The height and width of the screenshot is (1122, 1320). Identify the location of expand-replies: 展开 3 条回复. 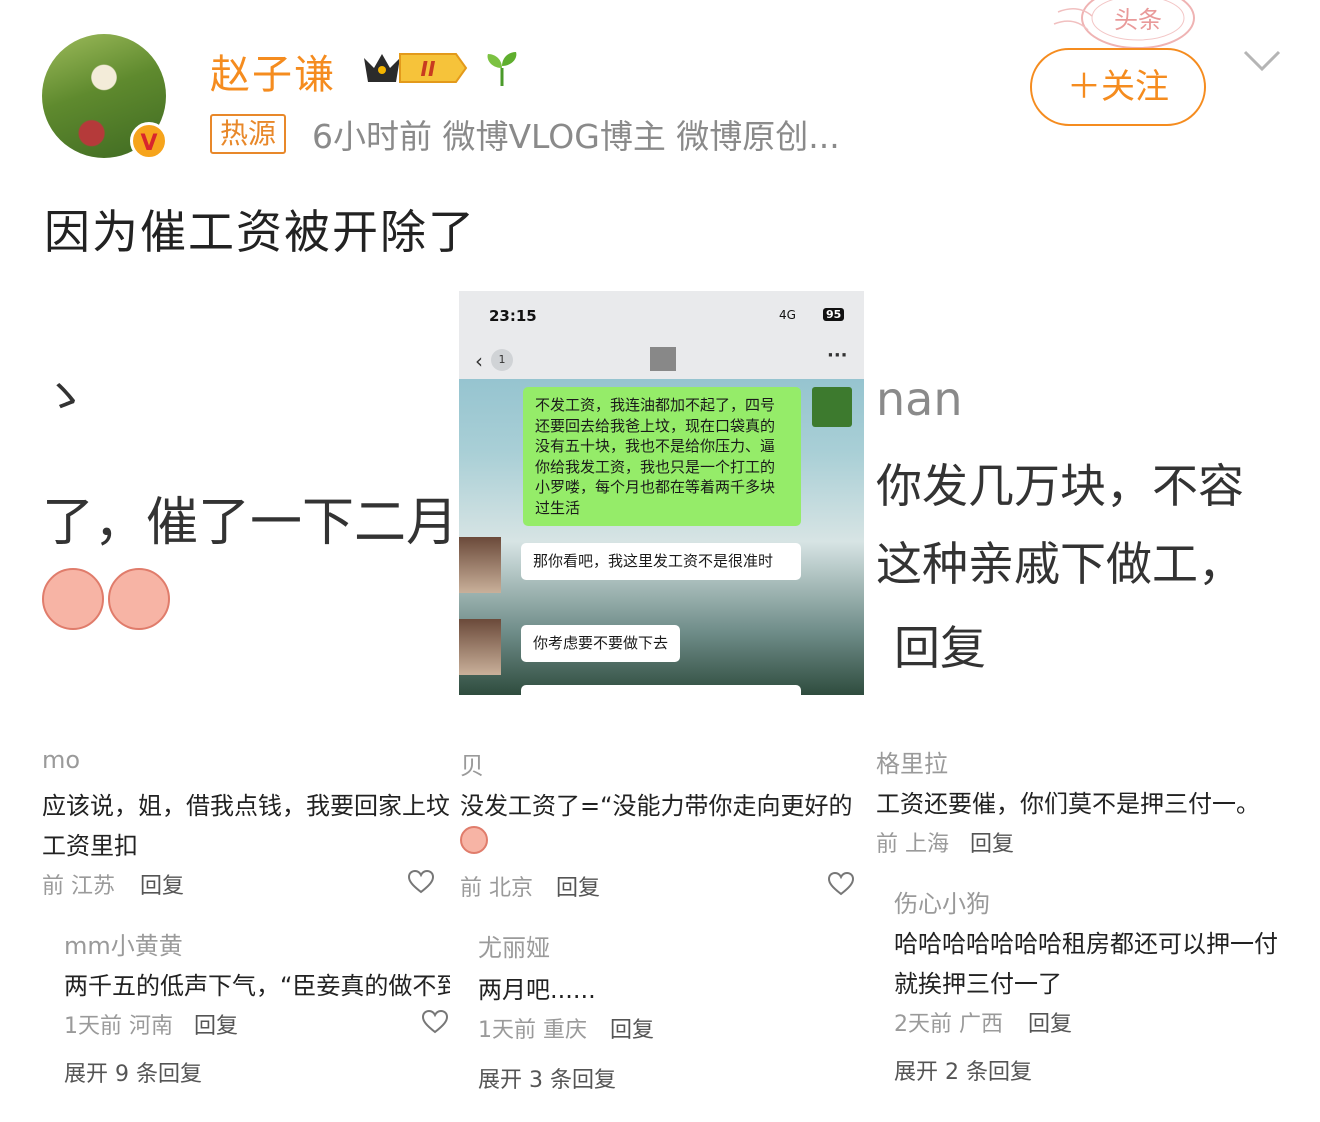
(547, 1078).